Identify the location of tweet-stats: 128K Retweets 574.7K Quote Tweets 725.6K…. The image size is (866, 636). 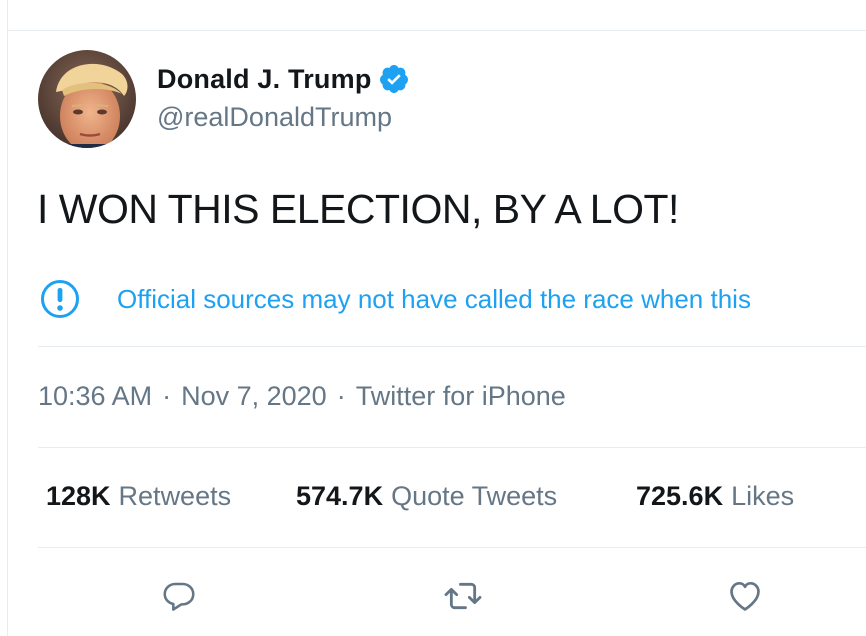
(420, 498).